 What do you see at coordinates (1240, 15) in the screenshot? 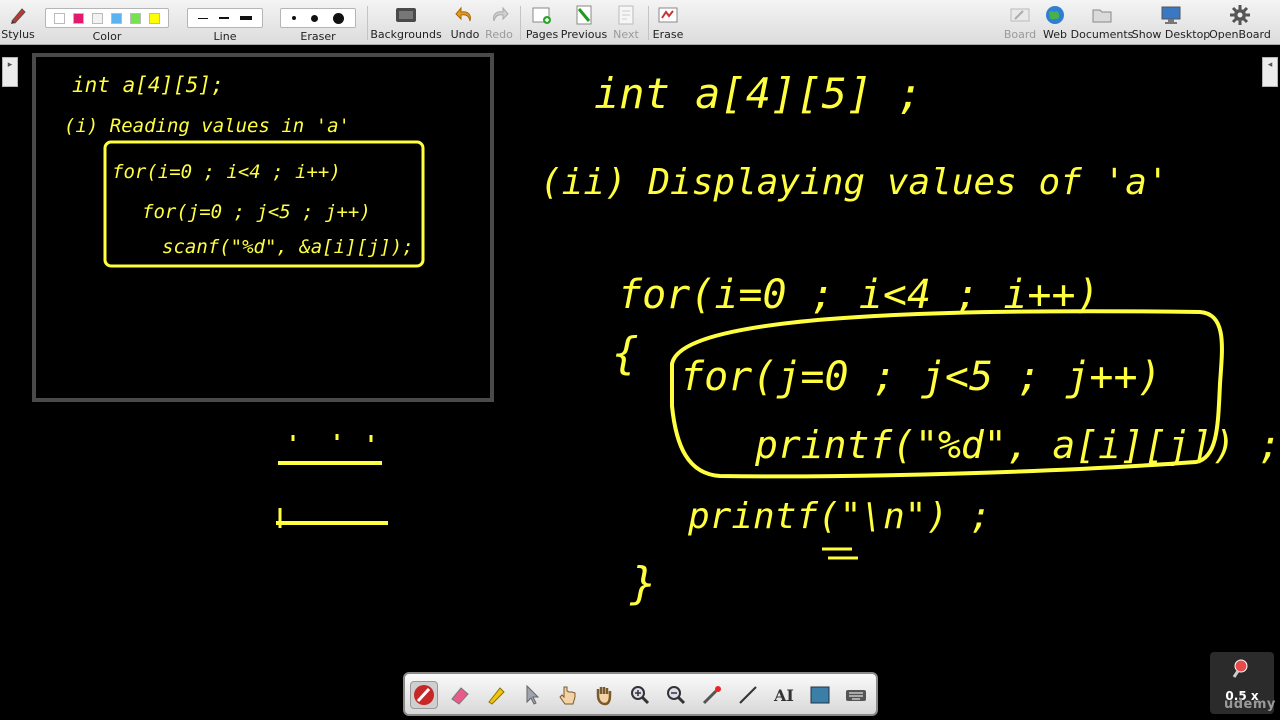
I see `gear-icon` at bounding box center [1240, 15].